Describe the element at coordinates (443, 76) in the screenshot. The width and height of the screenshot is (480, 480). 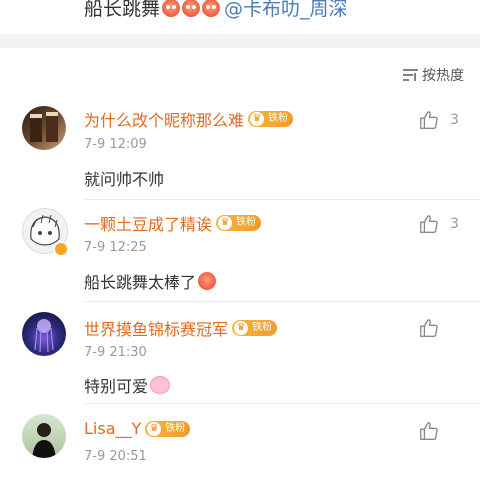
I see `sort-label: 按热度` at that location.